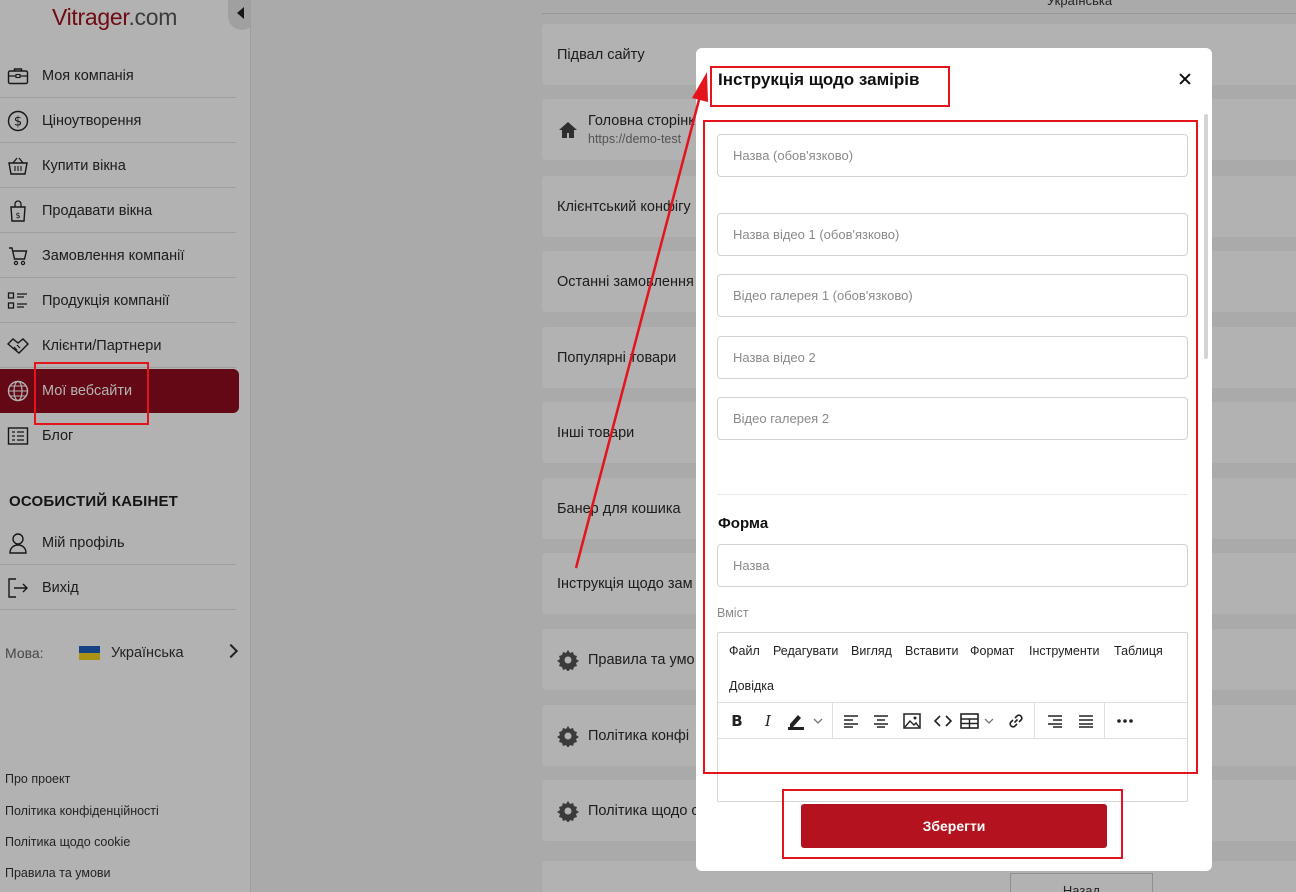  Describe the element at coordinates (952, 234) in the screenshot. I see `video-1-name-input` at that location.